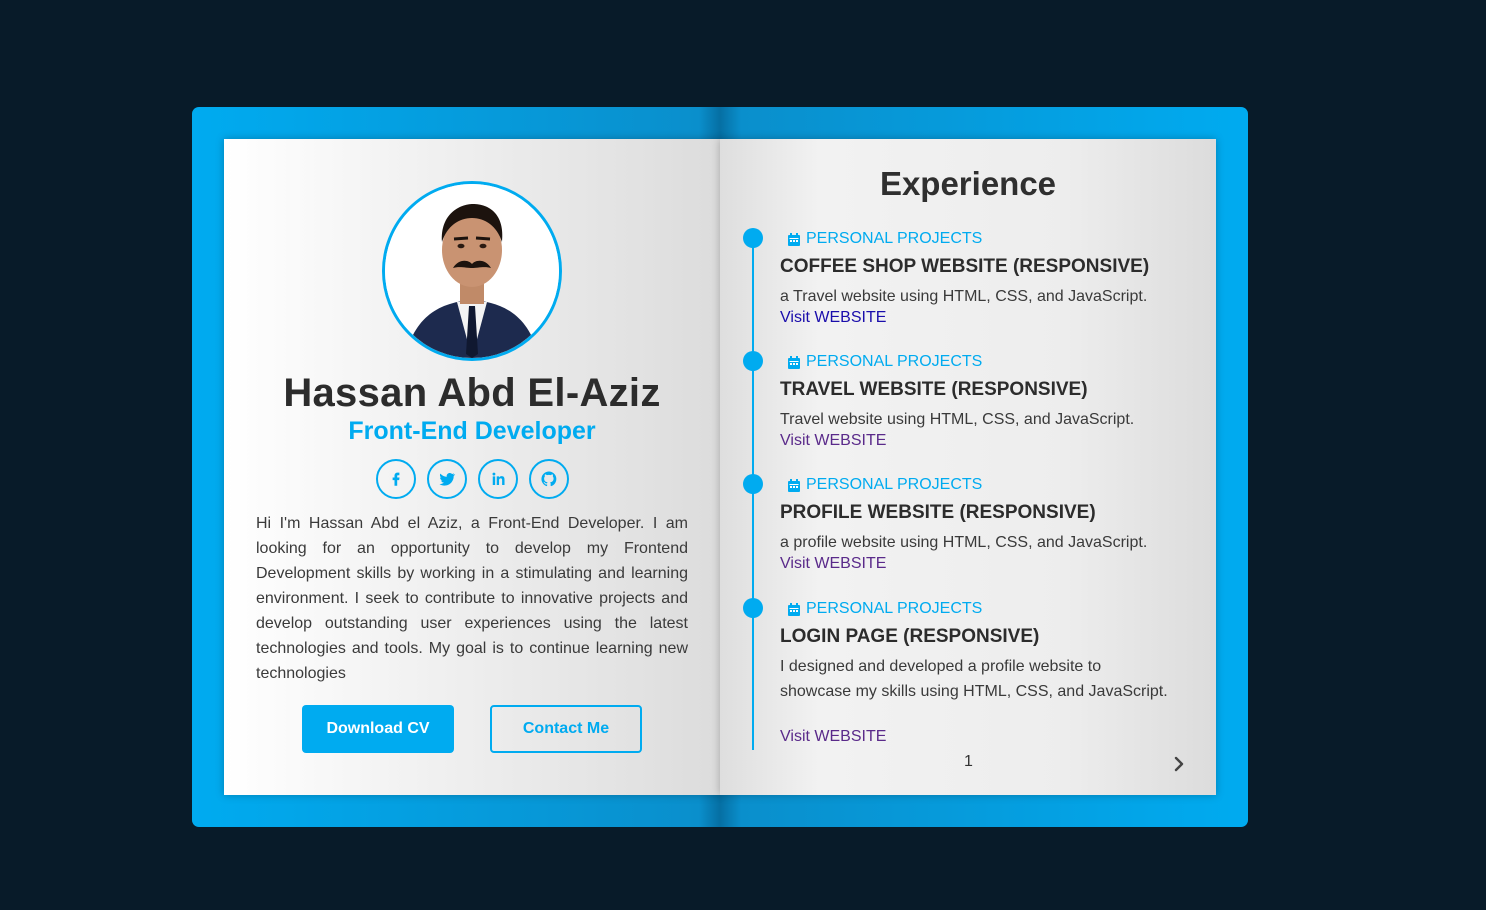 Image resolution: width=1486 pixels, height=910 pixels. I want to click on item-title: COFFEE SHOP WEBSITE (RESPONSIVE), so click(965, 266).